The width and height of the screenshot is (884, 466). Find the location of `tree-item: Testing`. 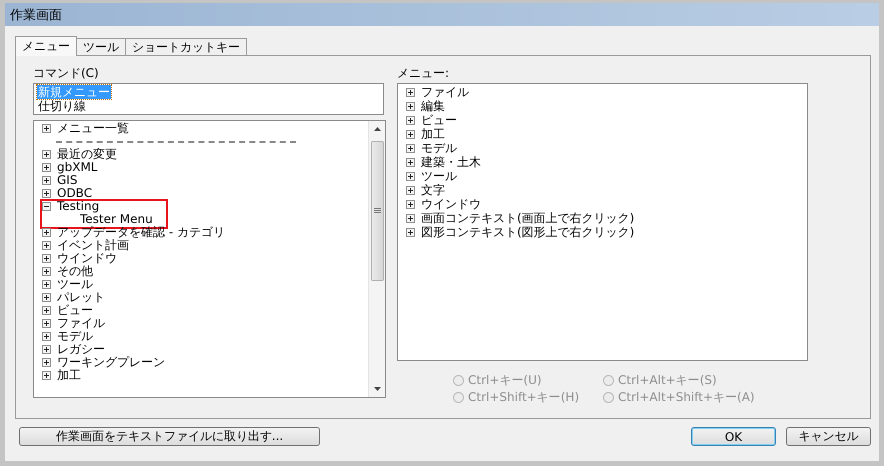

tree-item: Testing is located at coordinates (78, 206).